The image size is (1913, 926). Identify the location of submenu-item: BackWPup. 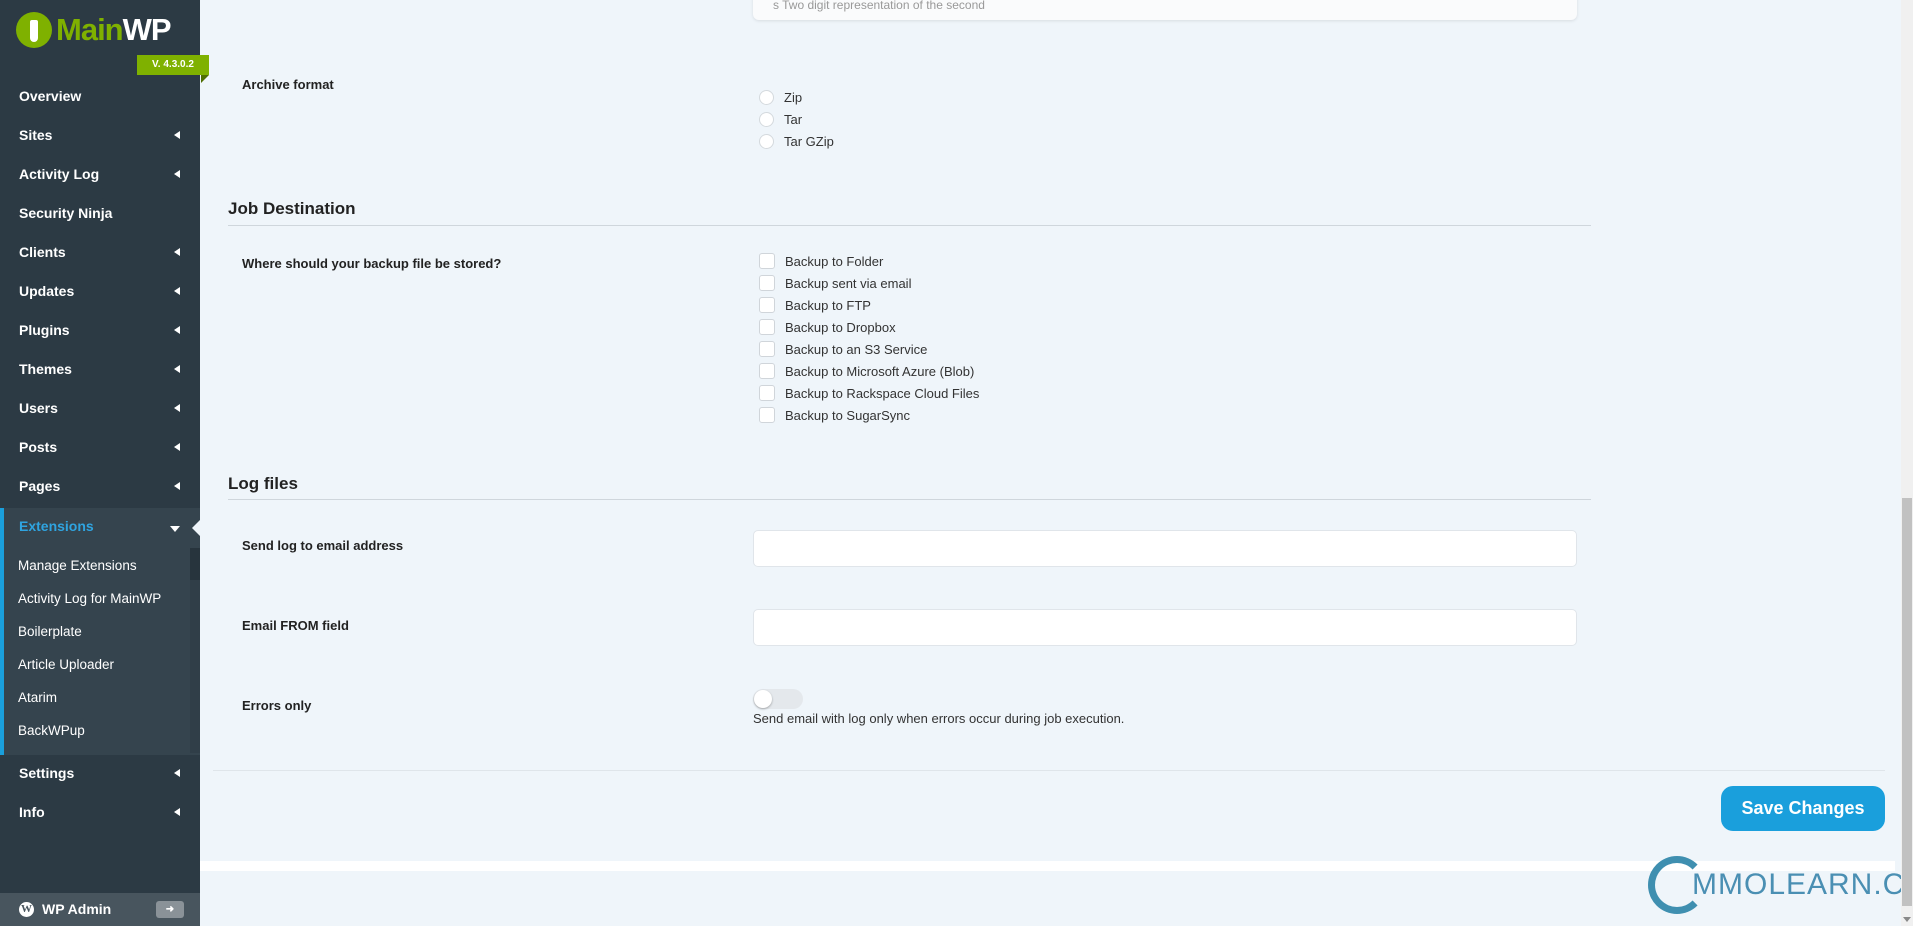
(51, 730).